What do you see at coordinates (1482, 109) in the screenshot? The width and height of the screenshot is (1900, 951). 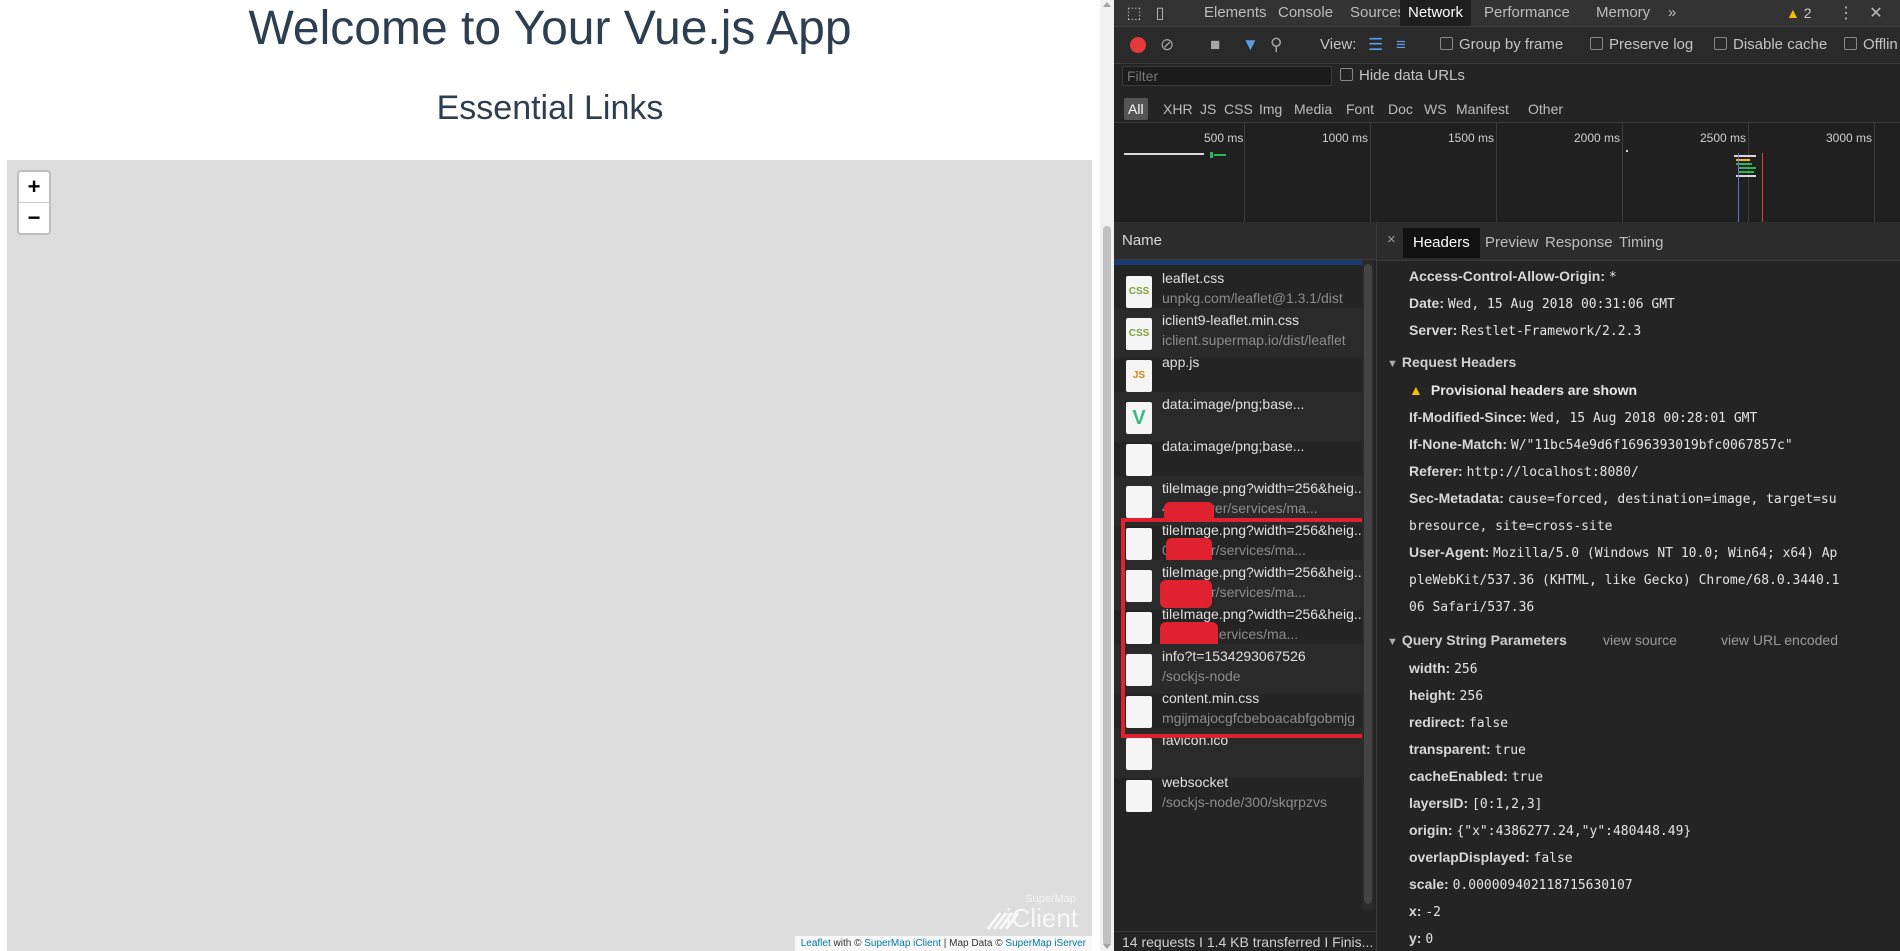 I see `type-manifest: Manifest` at bounding box center [1482, 109].